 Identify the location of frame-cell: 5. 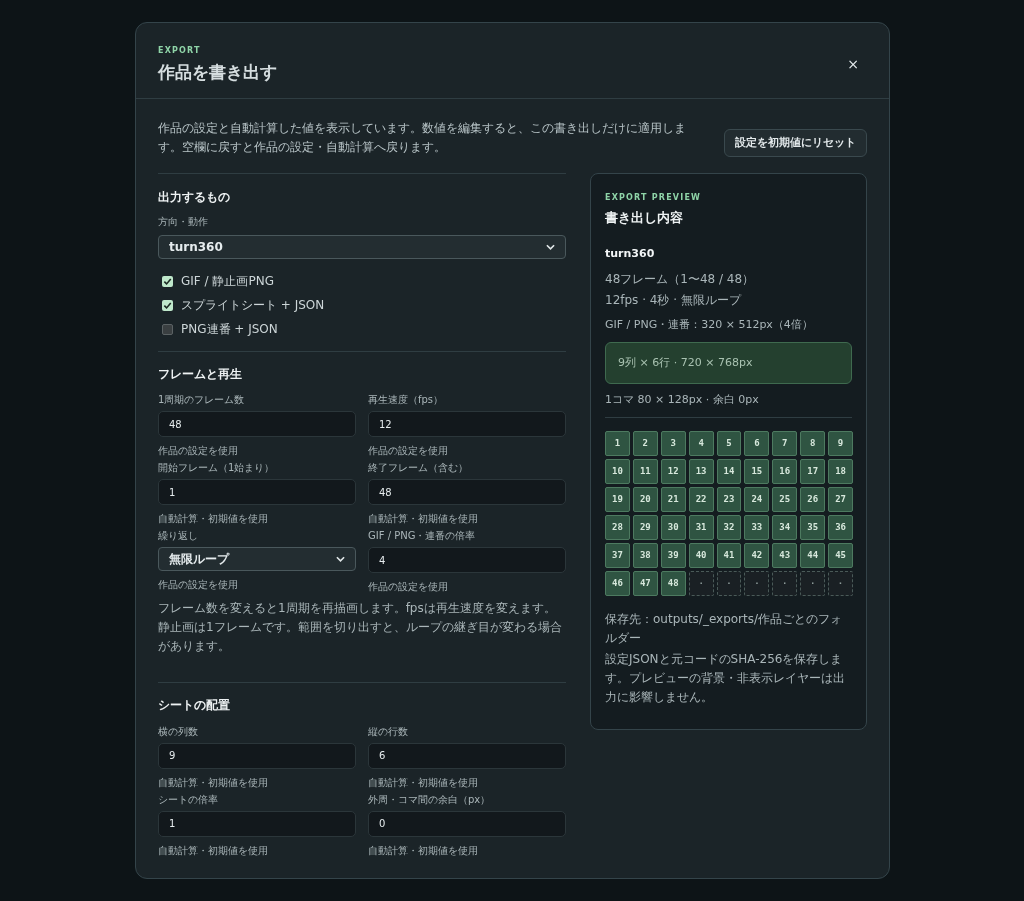
(729, 443).